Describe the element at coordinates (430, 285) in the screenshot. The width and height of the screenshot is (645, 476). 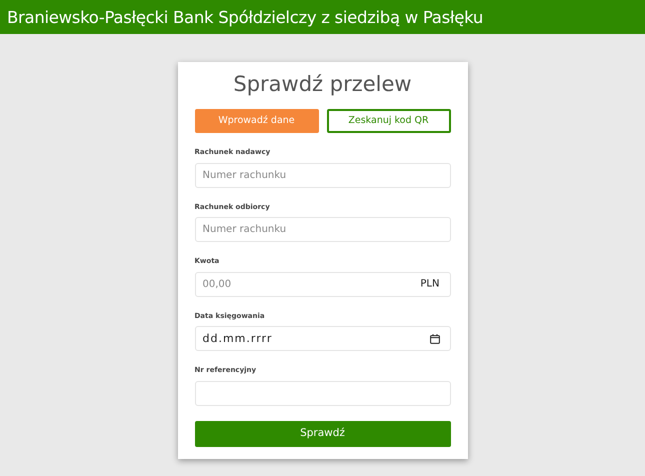
I see `currency-label: PLN` at that location.